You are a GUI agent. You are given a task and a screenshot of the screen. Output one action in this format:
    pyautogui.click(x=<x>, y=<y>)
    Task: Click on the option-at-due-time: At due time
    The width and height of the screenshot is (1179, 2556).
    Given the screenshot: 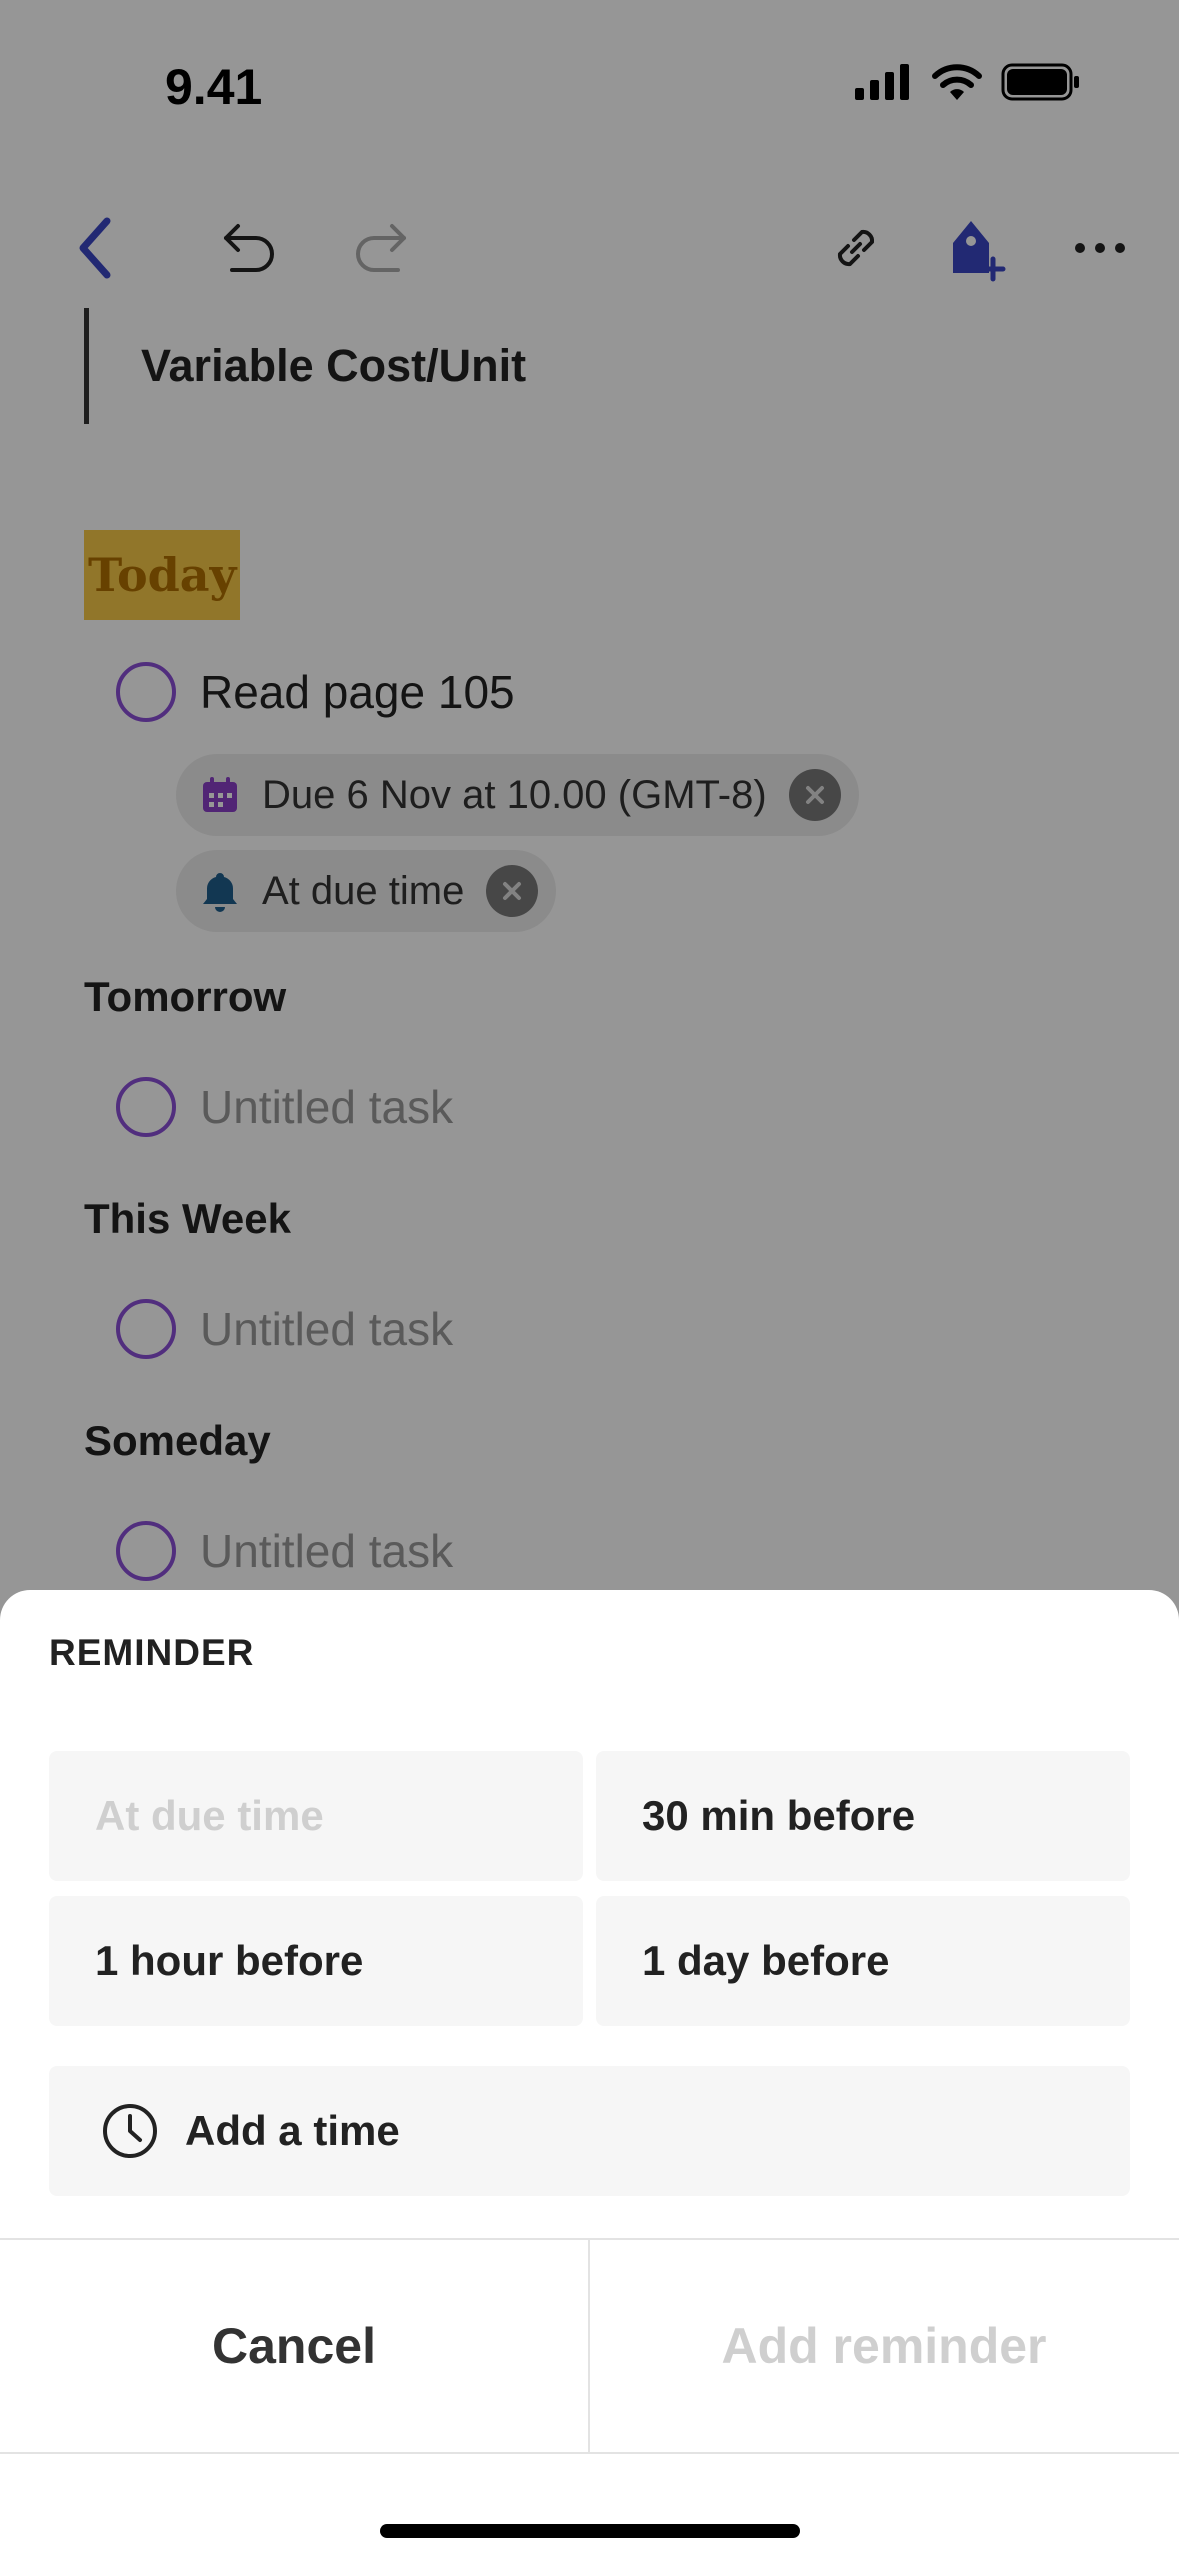 What is the action you would take?
    pyautogui.click(x=316, y=1816)
    